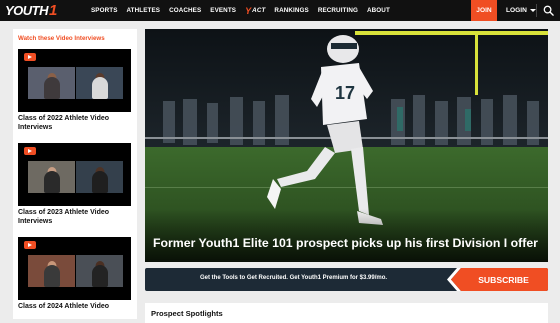 The height and width of the screenshot is (323, 560). I want to click on video-caption: Class of 2023 Athlete Video Interviews, so click(74, 217).